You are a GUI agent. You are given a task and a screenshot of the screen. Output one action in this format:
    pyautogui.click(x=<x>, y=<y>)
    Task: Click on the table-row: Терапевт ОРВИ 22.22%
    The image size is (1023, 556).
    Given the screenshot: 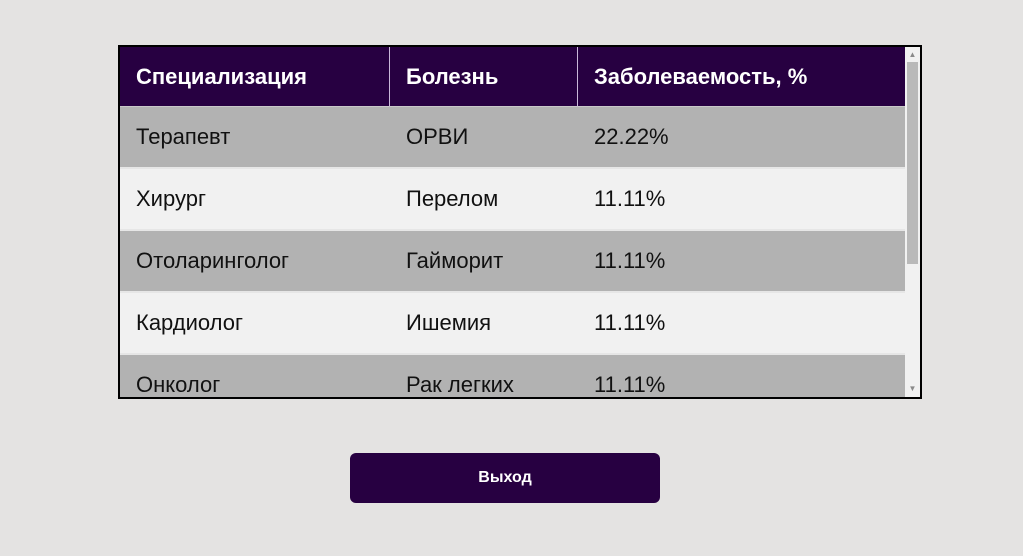 What is the action you would take?
    pyautogui.click(x=512, y=138)
    